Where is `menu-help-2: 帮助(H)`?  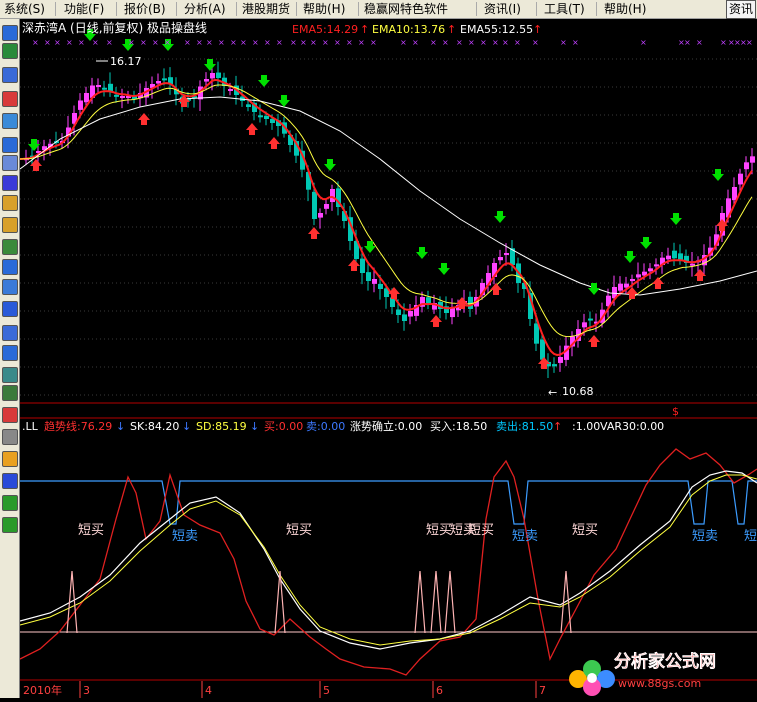
menu-help-2: 帮助(H) is located at coordinates (625, 9).